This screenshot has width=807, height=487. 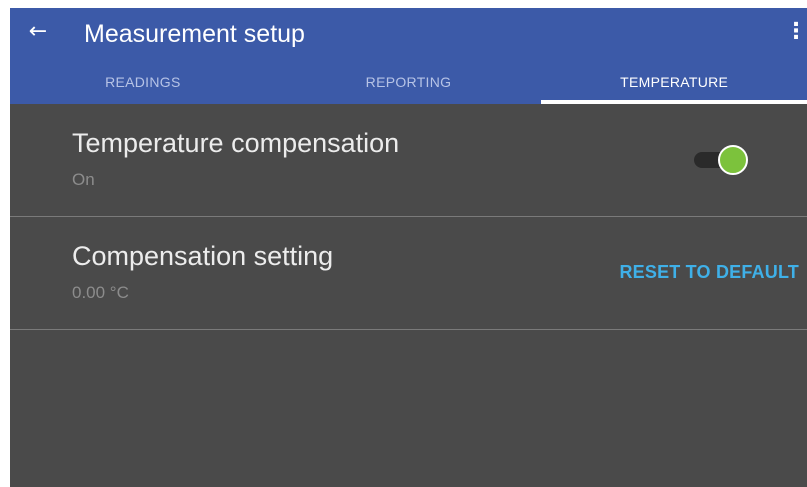 I want to click on setting-value: On, so click(x=83, y=179).